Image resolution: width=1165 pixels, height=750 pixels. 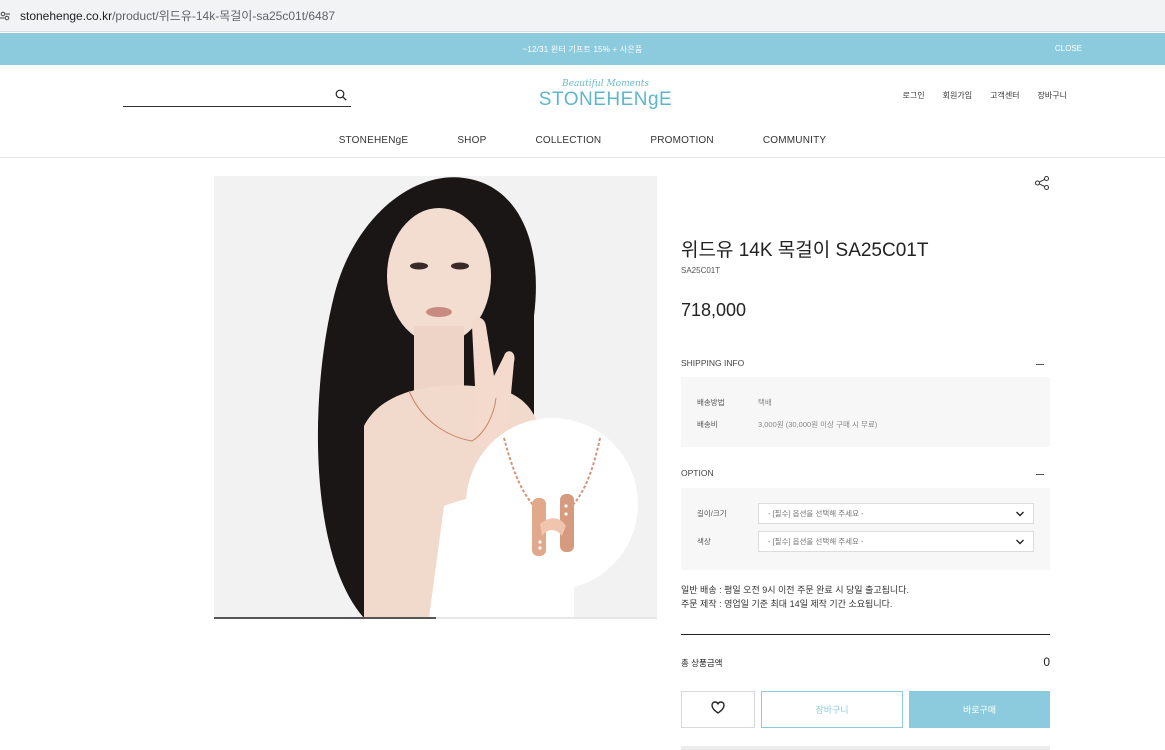 I want to click on option-row-length: 길이/크기 - [필수] 옵션을 선택해 주세요 -, so click(x=865, y=513).